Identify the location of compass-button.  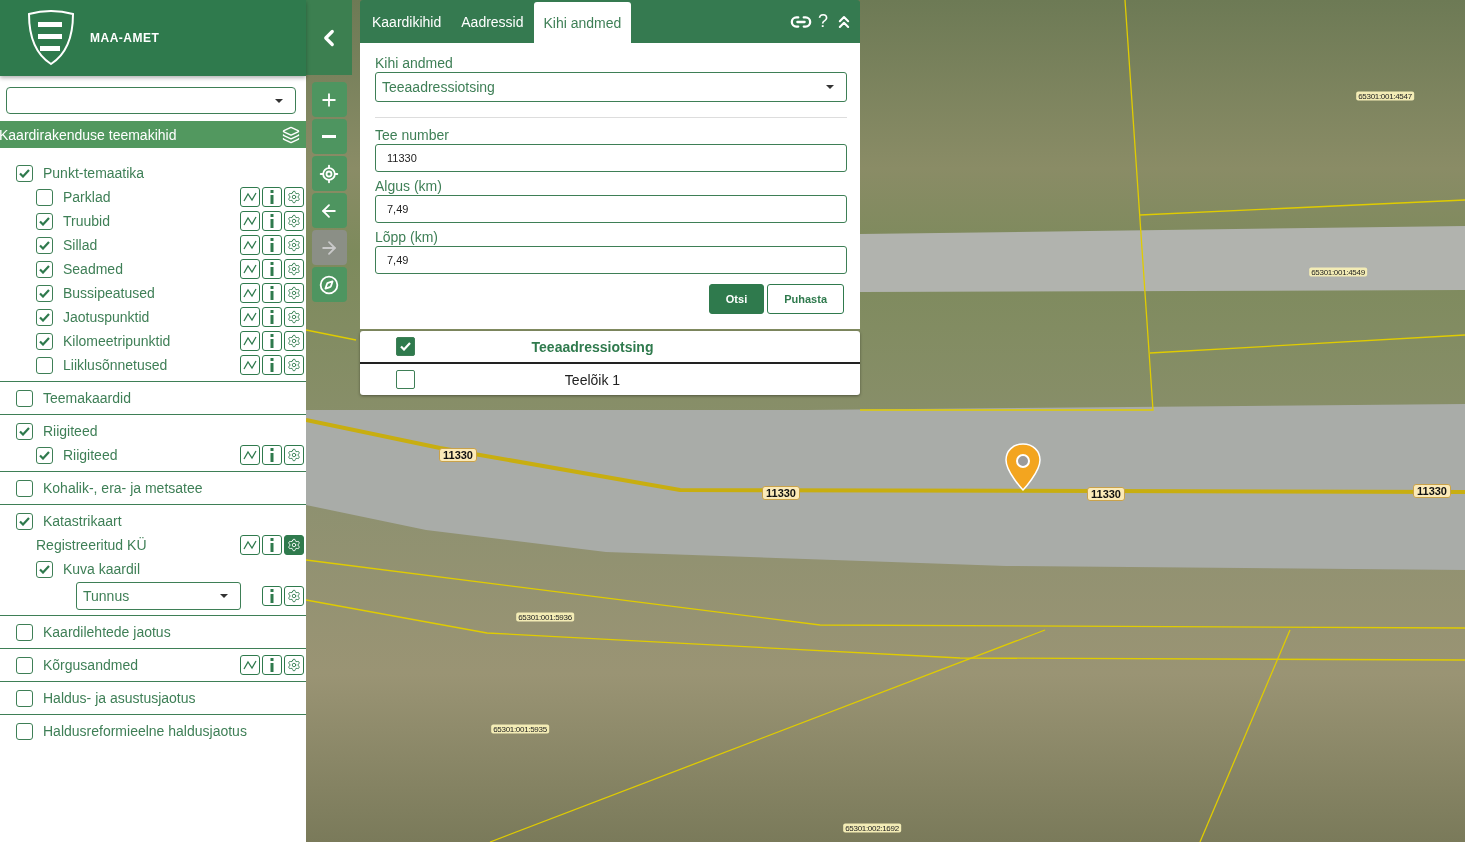
(329, 284).